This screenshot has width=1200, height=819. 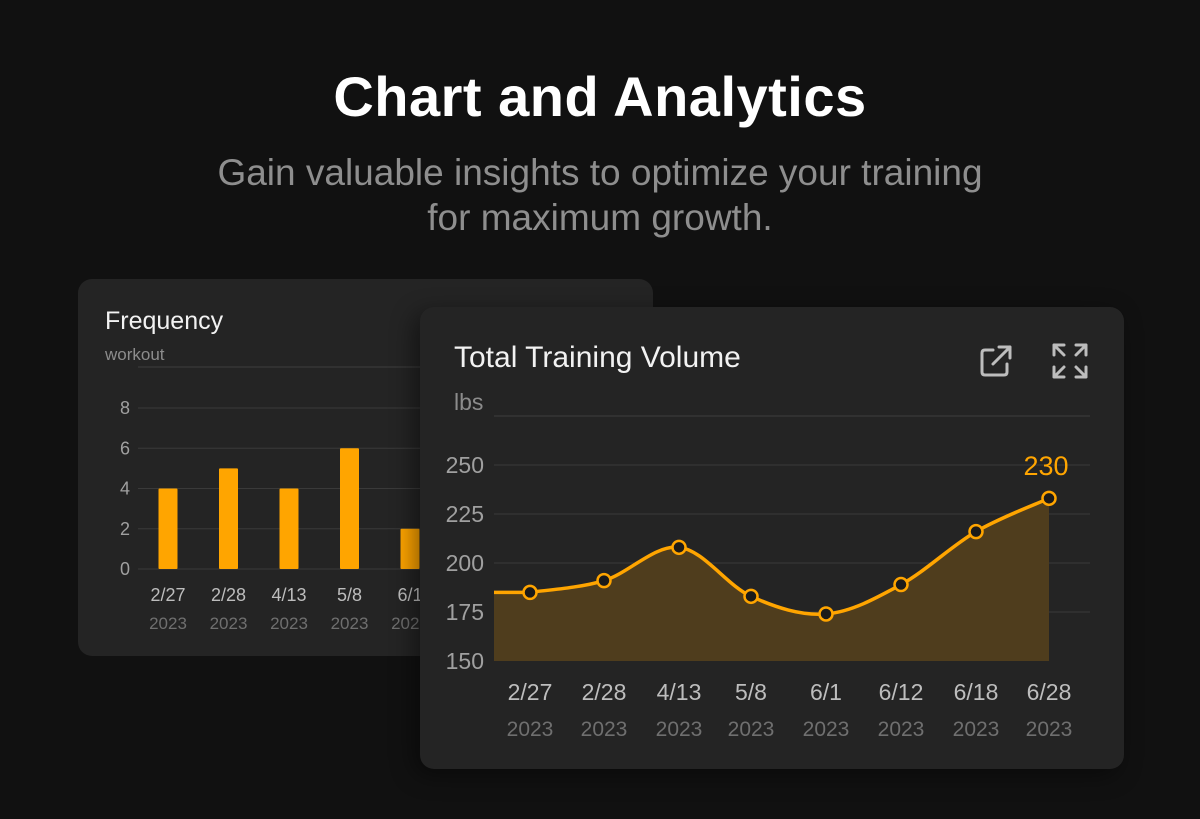 What do you see at coordinates (465, 563) in the screenshot?
I see `volume-y-tick-label: 200` at bounding box center [465, 563].